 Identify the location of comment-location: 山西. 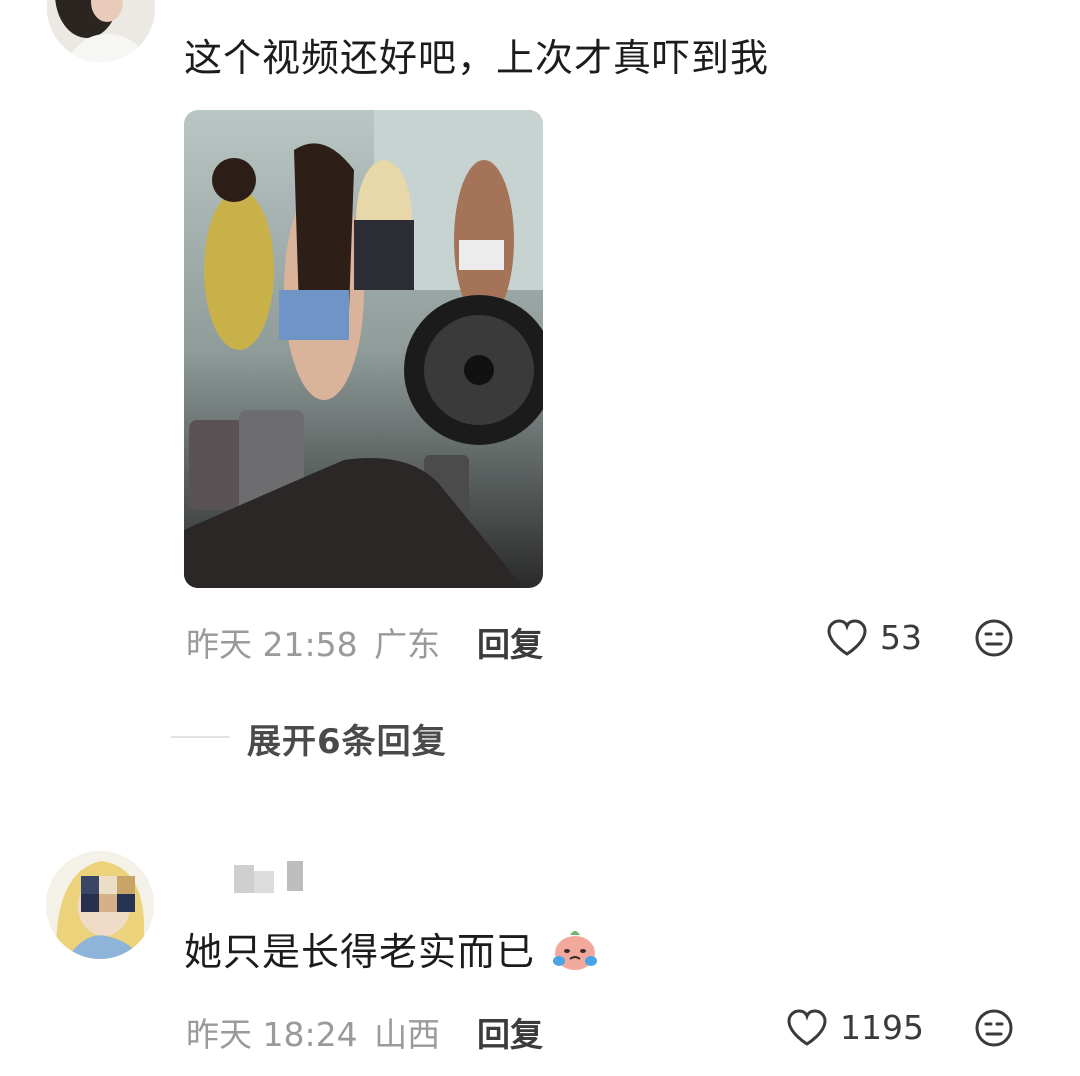
(407, 1034).